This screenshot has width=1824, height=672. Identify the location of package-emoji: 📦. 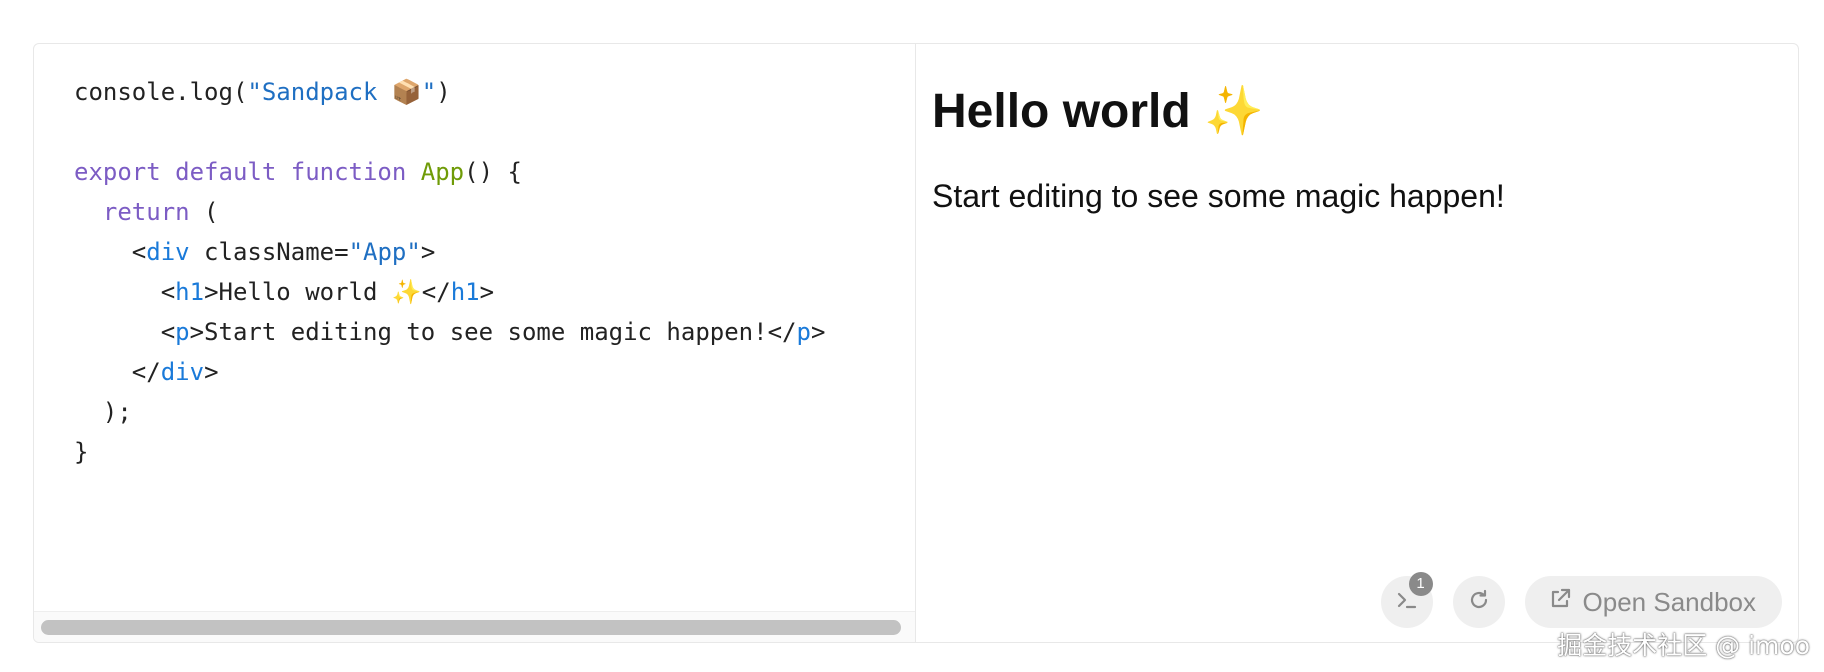
(406, 92).